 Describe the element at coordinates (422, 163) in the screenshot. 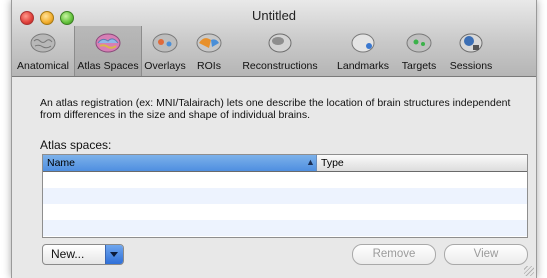

I see `column-header-type-bg` at that location.